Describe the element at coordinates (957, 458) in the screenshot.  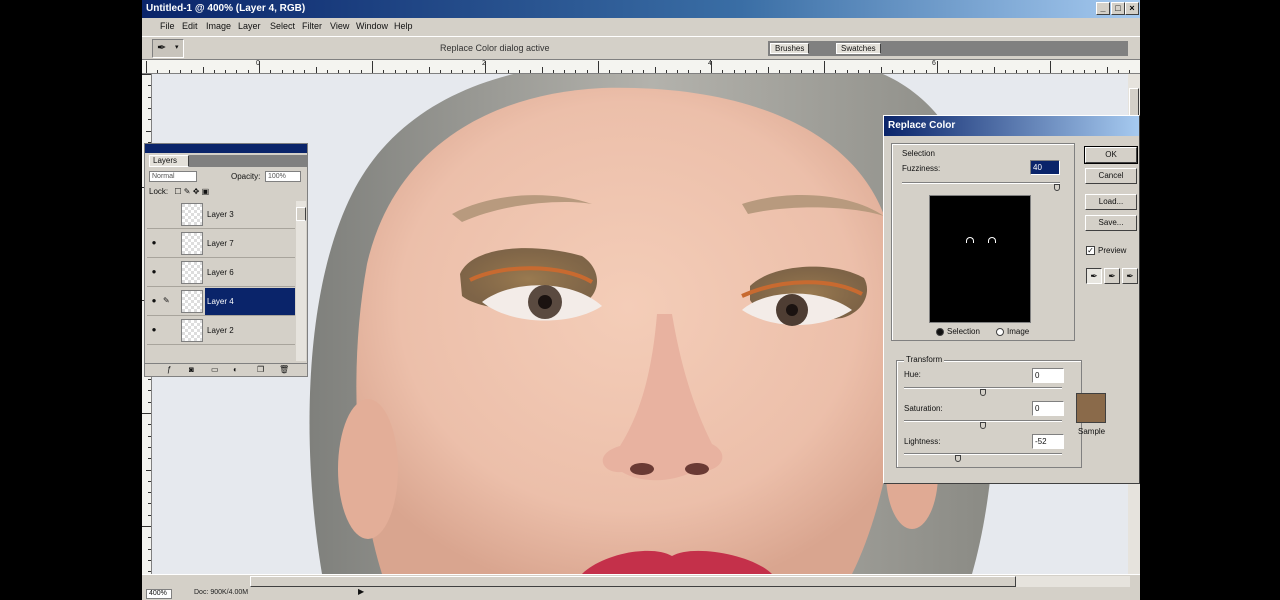
I see `lightness-slider-thumb` at that location.